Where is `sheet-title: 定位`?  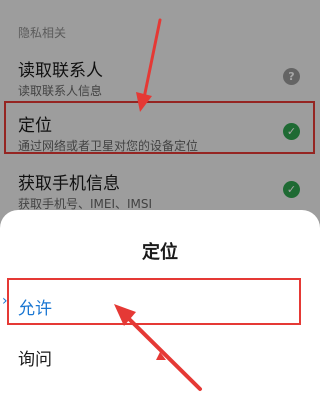 sheet-title: 定位 is located at coordinates (160, 252).